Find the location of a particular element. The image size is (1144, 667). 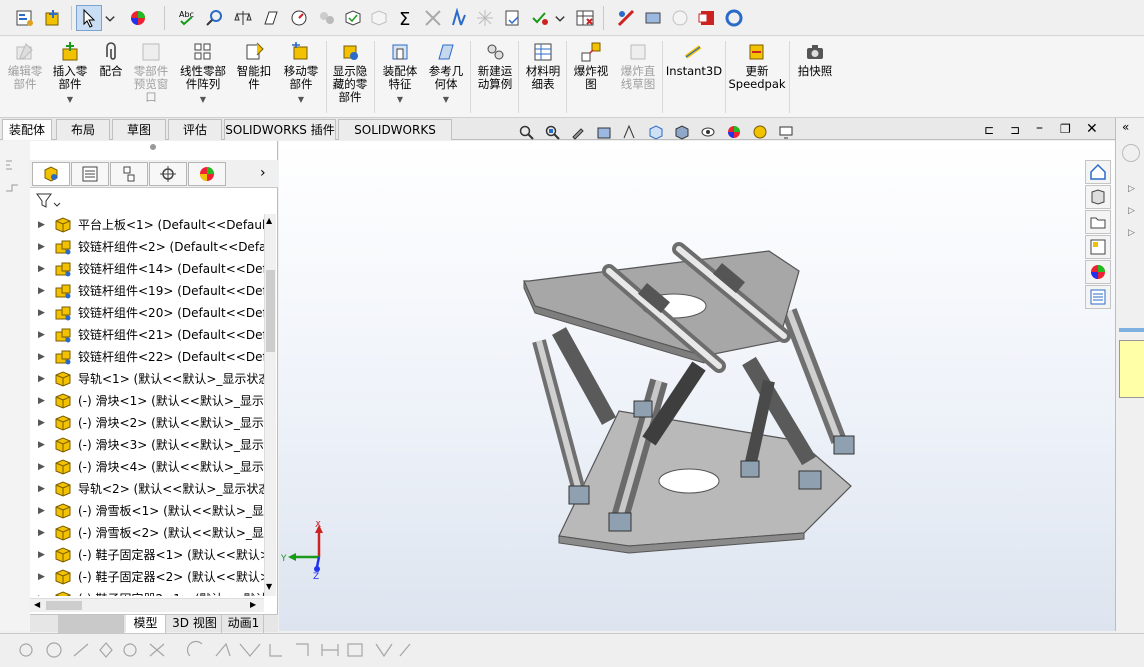

file-explorer-icon is located at coordinates (1098, 222).